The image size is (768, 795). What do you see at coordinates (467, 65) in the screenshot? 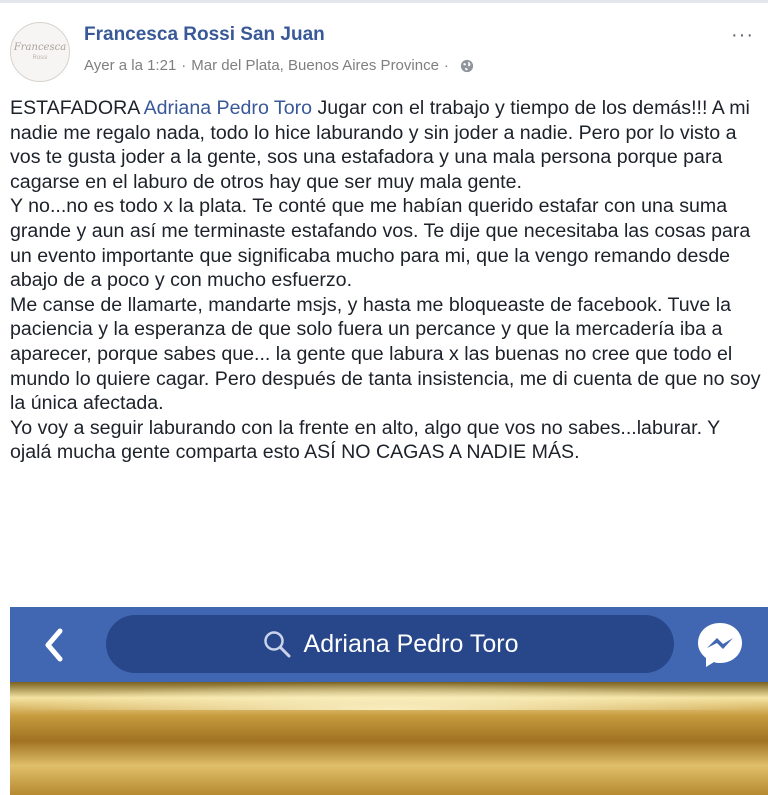
I see `globe-icon` at bounding box center [467, 65].